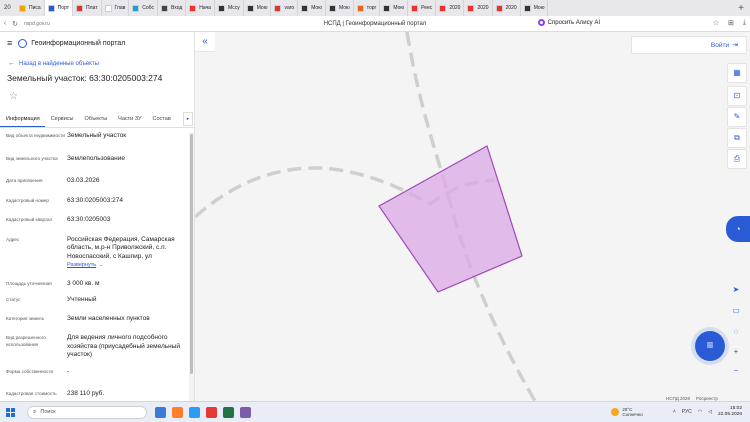  Describe the element at coordinates (367, 8) in the screenshot. I see `browser-tab: торг` at that location.